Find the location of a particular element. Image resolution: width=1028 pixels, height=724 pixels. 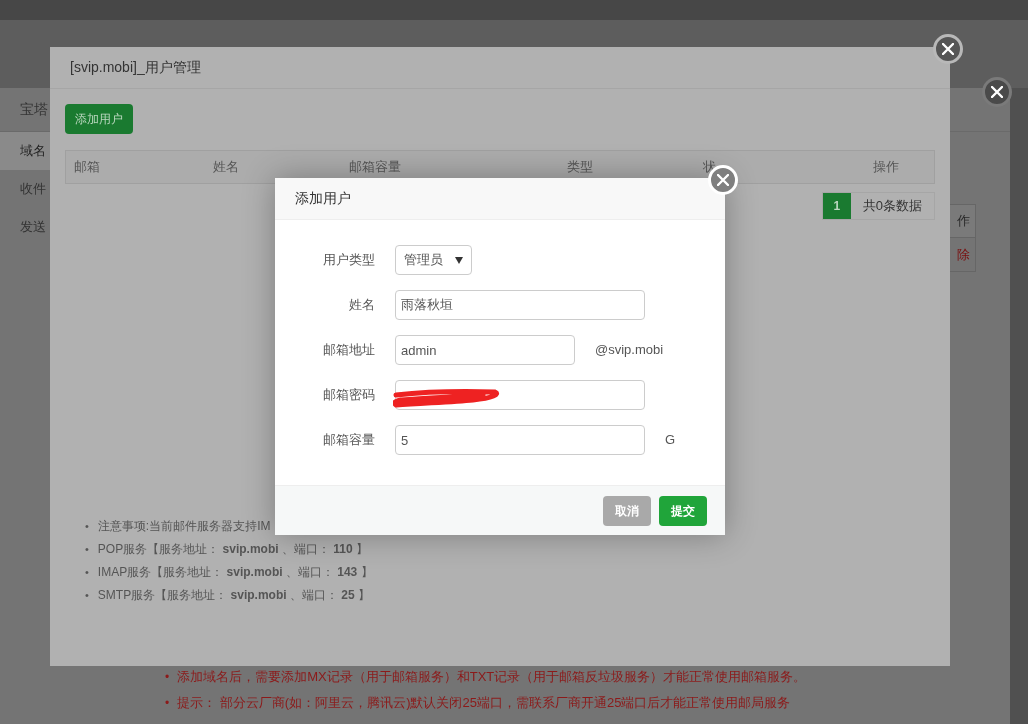

warning-note: 提示： 部分云厂商(如：阿里云，腾讯云)默认关闭25端口，需联系厂商开通25端口后才能正常使用邮局服务 is located at coordinates (484, 703).